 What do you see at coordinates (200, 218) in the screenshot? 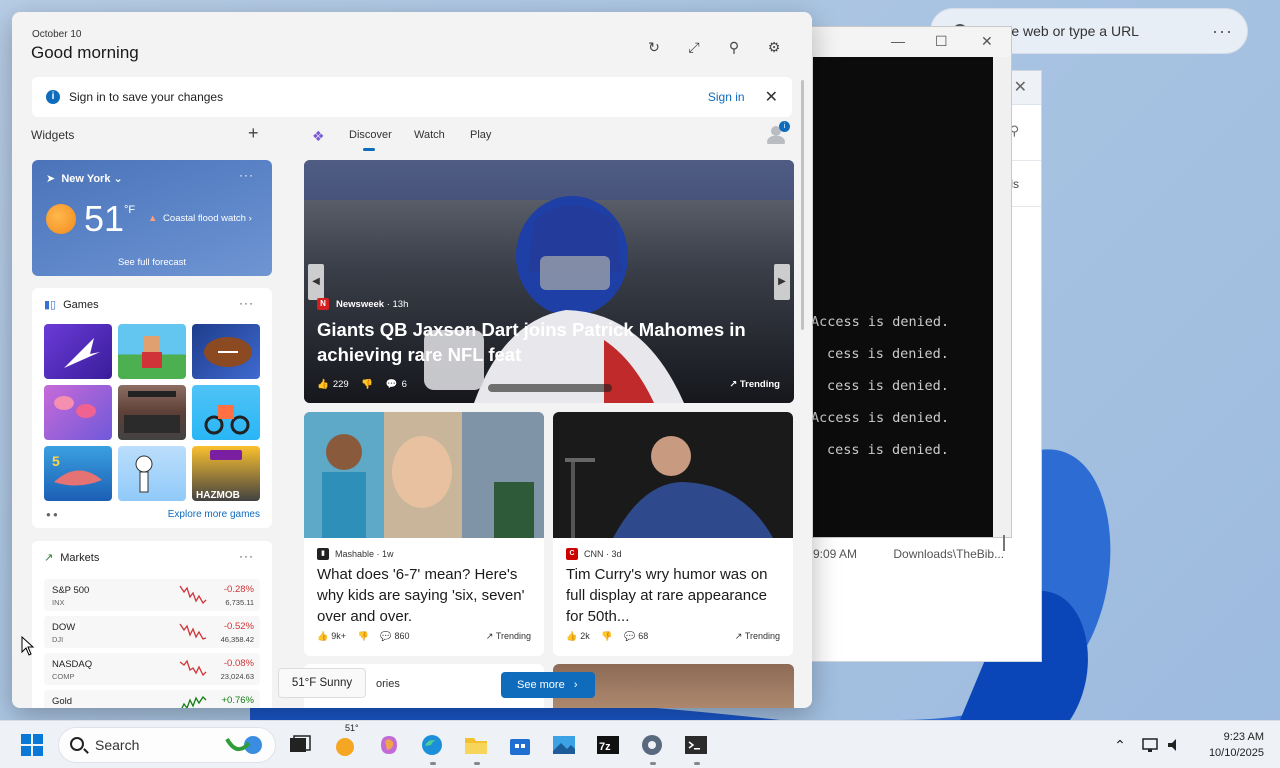
I see `weather-alert: ▲ Coastal flood watch ›` at bounding box center [200, 218].